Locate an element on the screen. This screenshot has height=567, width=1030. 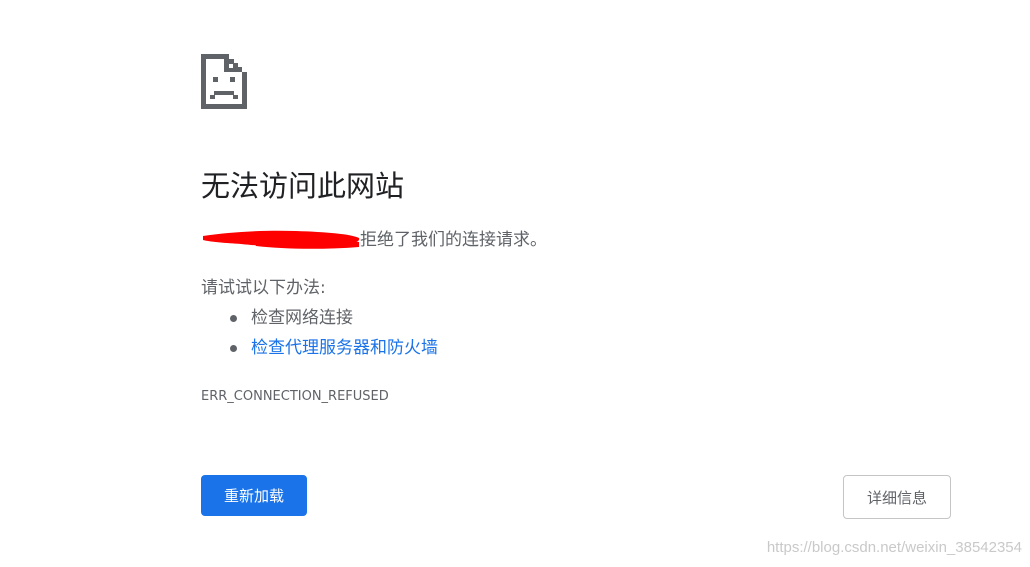
refused-message: 拒绝了我们的连接请求。 is located at coordinates (453, 240).